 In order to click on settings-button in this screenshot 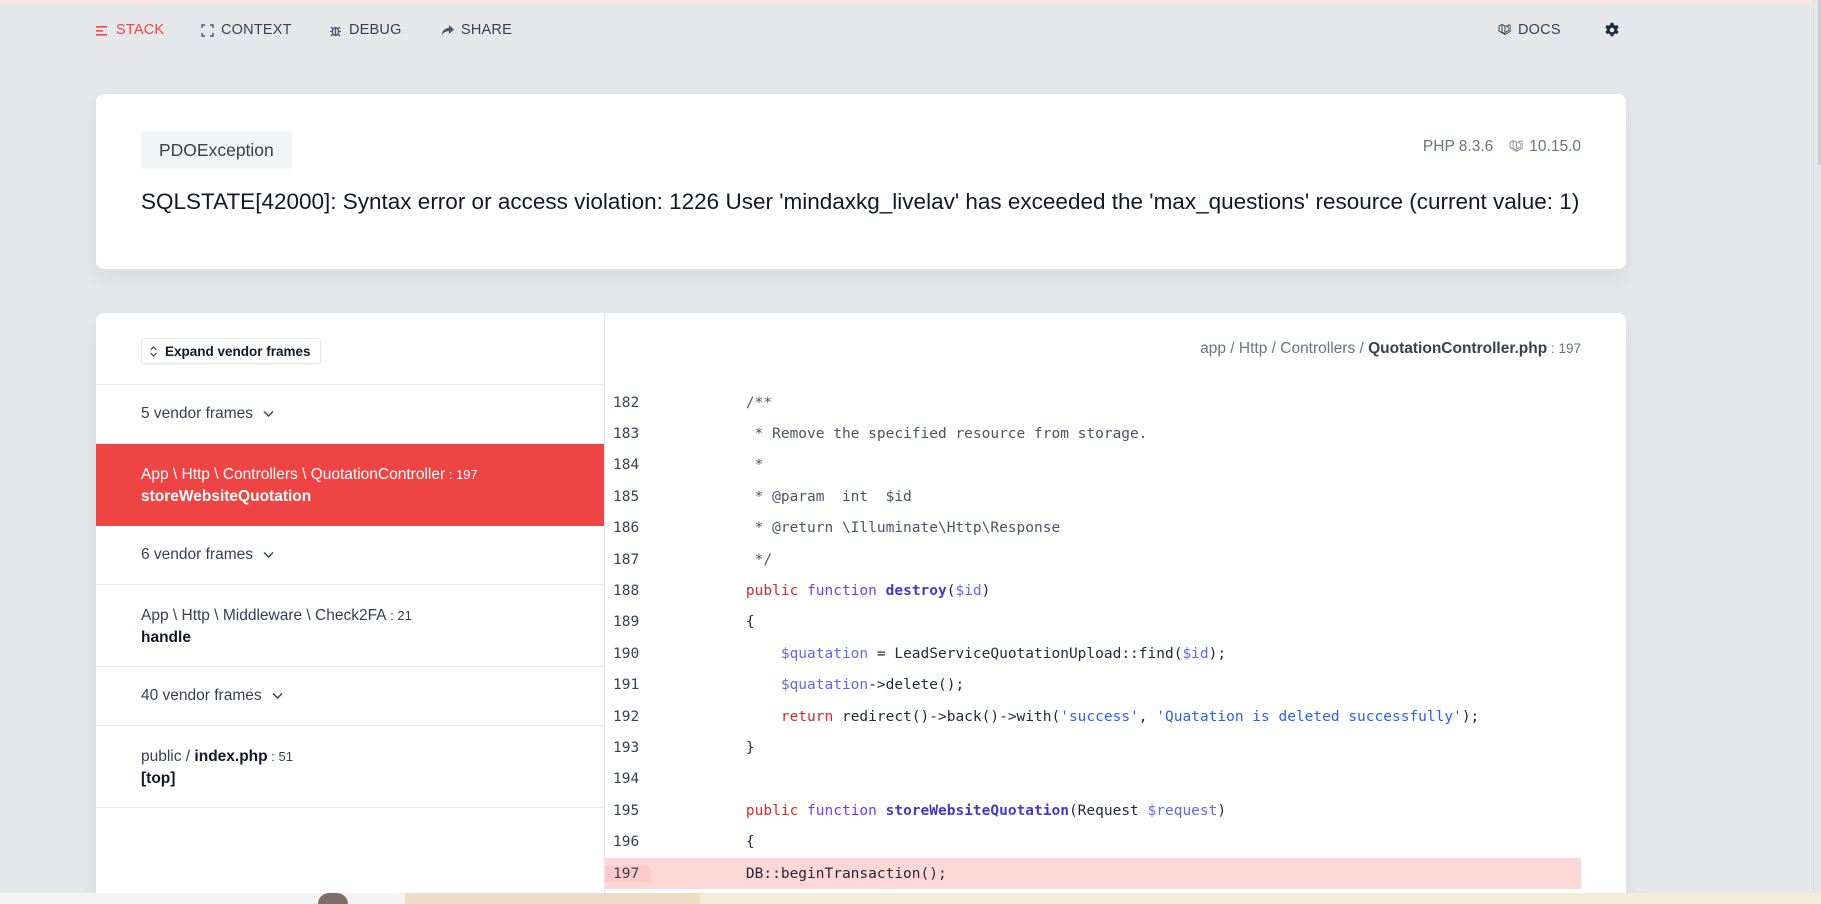, I will do `click(1612, 30)`.